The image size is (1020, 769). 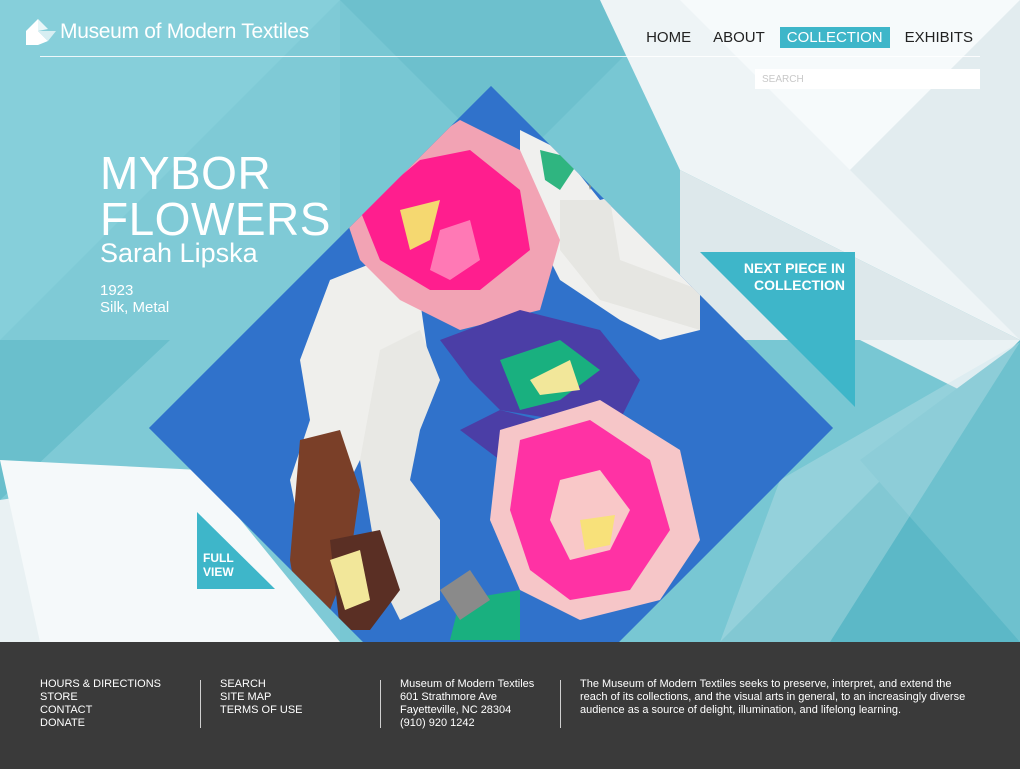 What do you see at coordinates (739, 37) in the screenshot?
I see `nav-about: ABOUT` at bounding box center [739, 37].